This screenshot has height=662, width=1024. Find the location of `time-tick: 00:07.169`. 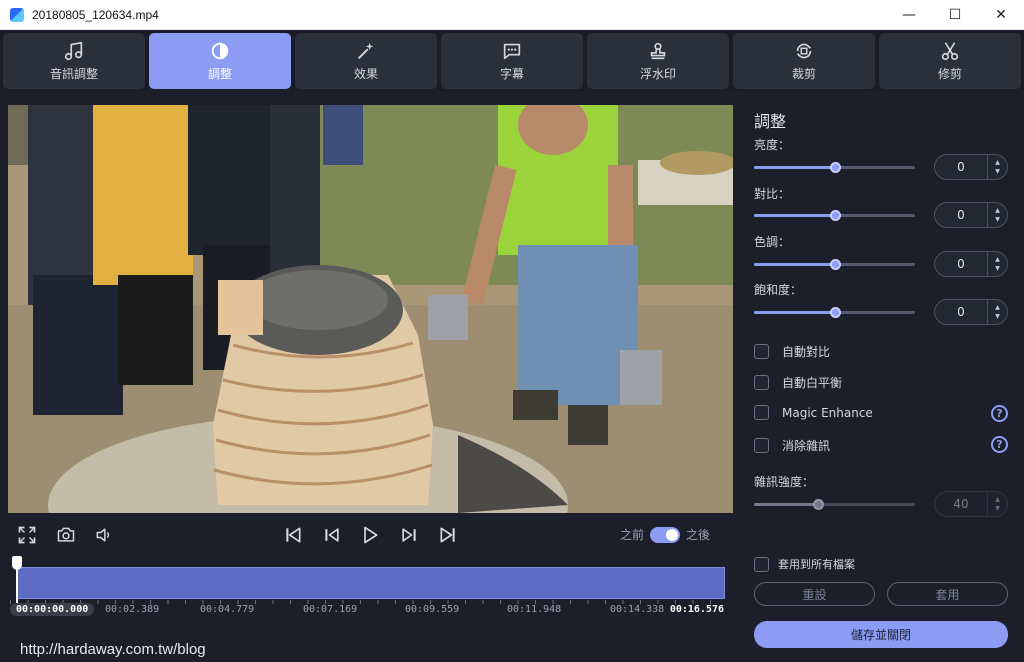

time-tick: 00:07.169 is located at coordinates (330, 609).